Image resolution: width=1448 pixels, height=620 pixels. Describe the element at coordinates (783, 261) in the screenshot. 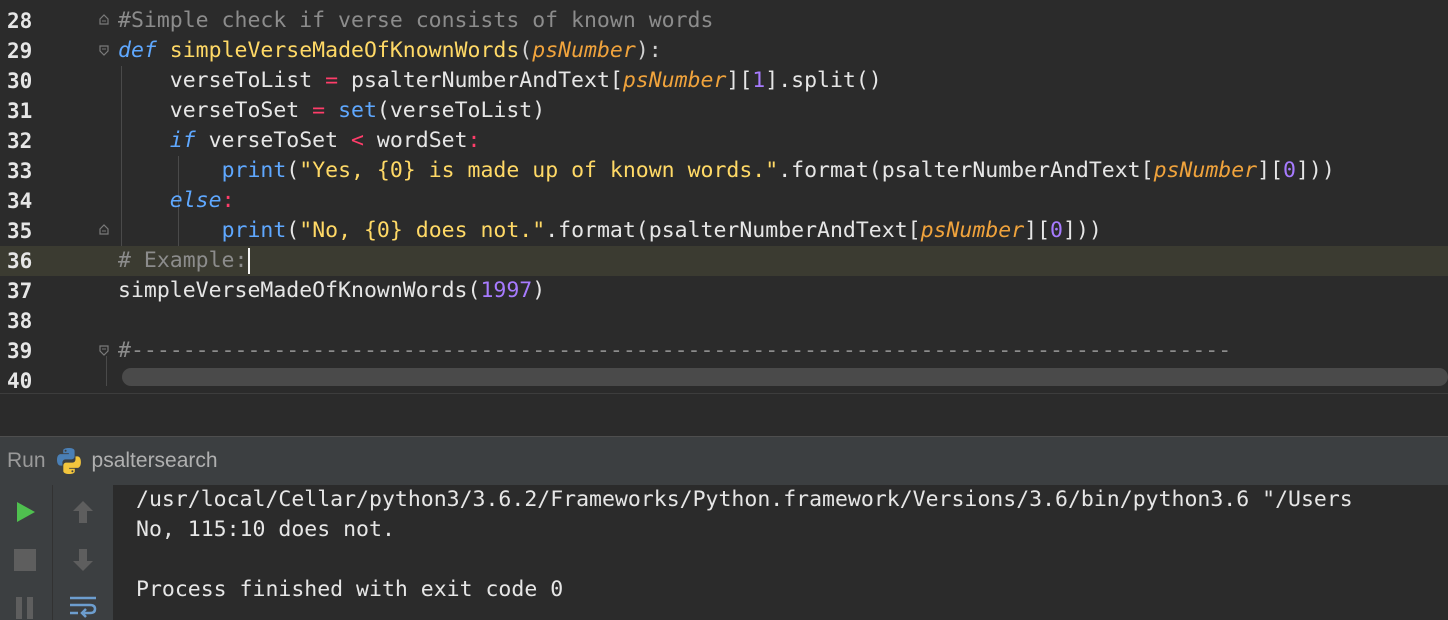

I see `code-line: # Example:` at that location.